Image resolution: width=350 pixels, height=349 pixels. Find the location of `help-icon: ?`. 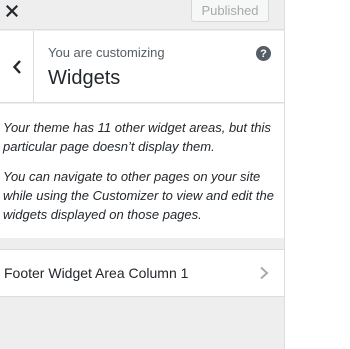

help-icon: ? is located at coordinates (263, 53).